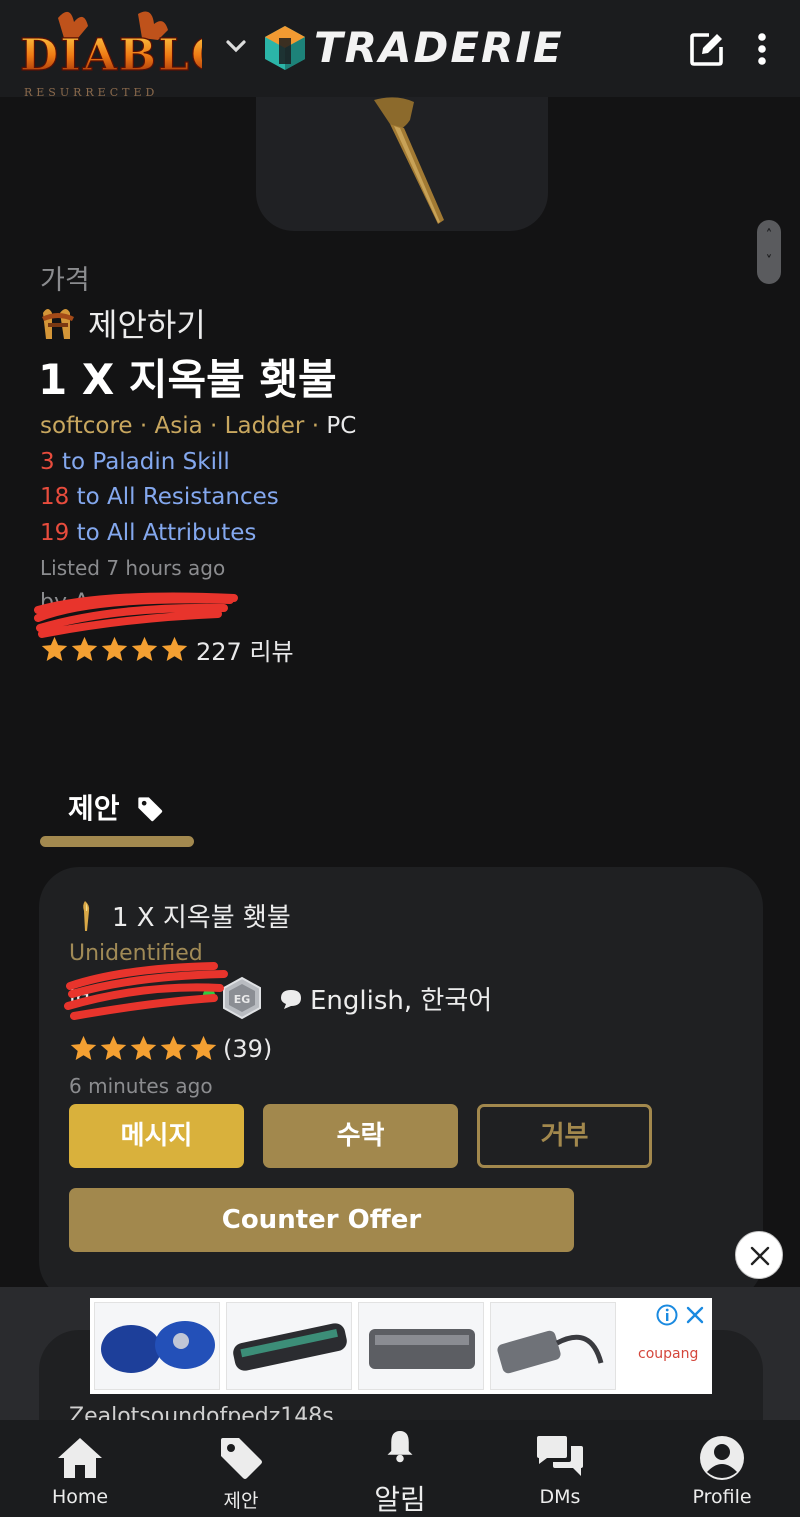  What do you see at coordinates (133, 568) in the screenshot?
I see `listed-time: Listed 7 hours ago` at bounding box center [133, 568].